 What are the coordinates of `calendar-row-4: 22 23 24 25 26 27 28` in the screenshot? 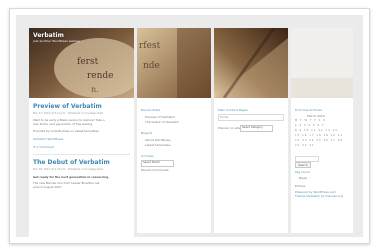 It's located at (319, 140).